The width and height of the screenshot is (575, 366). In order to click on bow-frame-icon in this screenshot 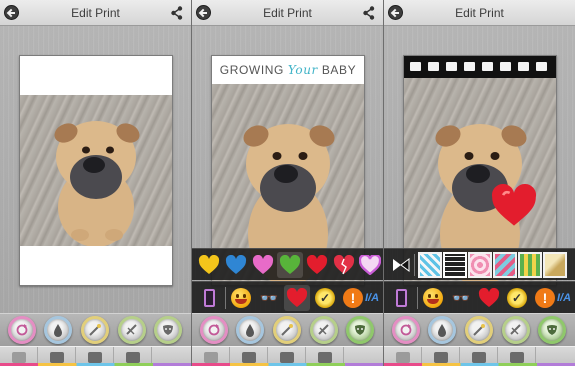, I will do `click(401, 265)`.